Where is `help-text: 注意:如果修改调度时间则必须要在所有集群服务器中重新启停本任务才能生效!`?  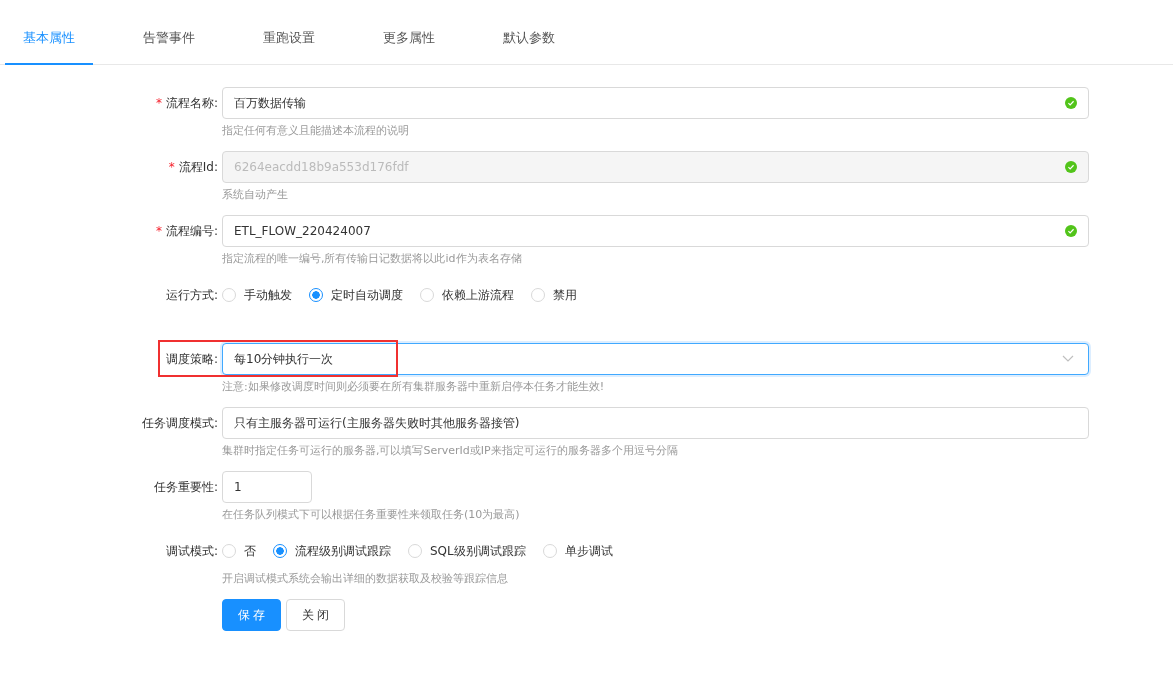 help-text: 注意:如果修改调度时间则必须要在所有集群服务器中重新启停本任务才能生效! is located at coordinates (413, 386).